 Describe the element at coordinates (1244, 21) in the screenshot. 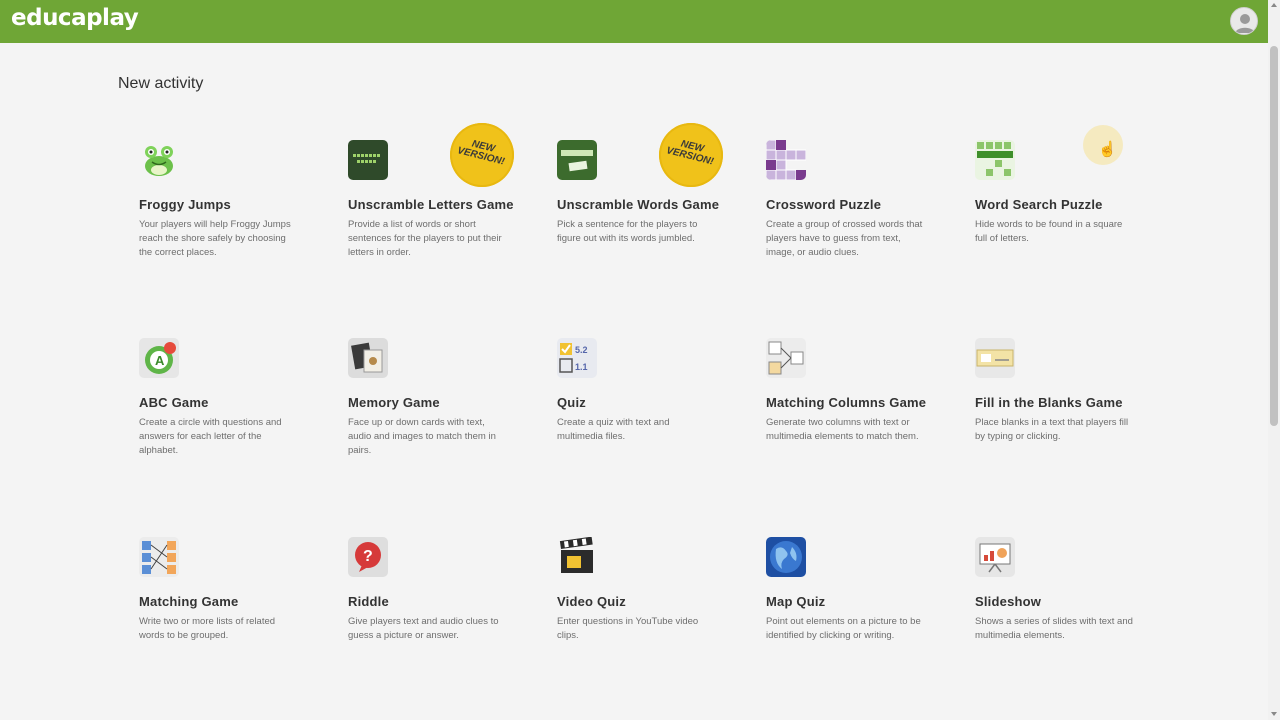

I see `user-avatar-icon` at that location.